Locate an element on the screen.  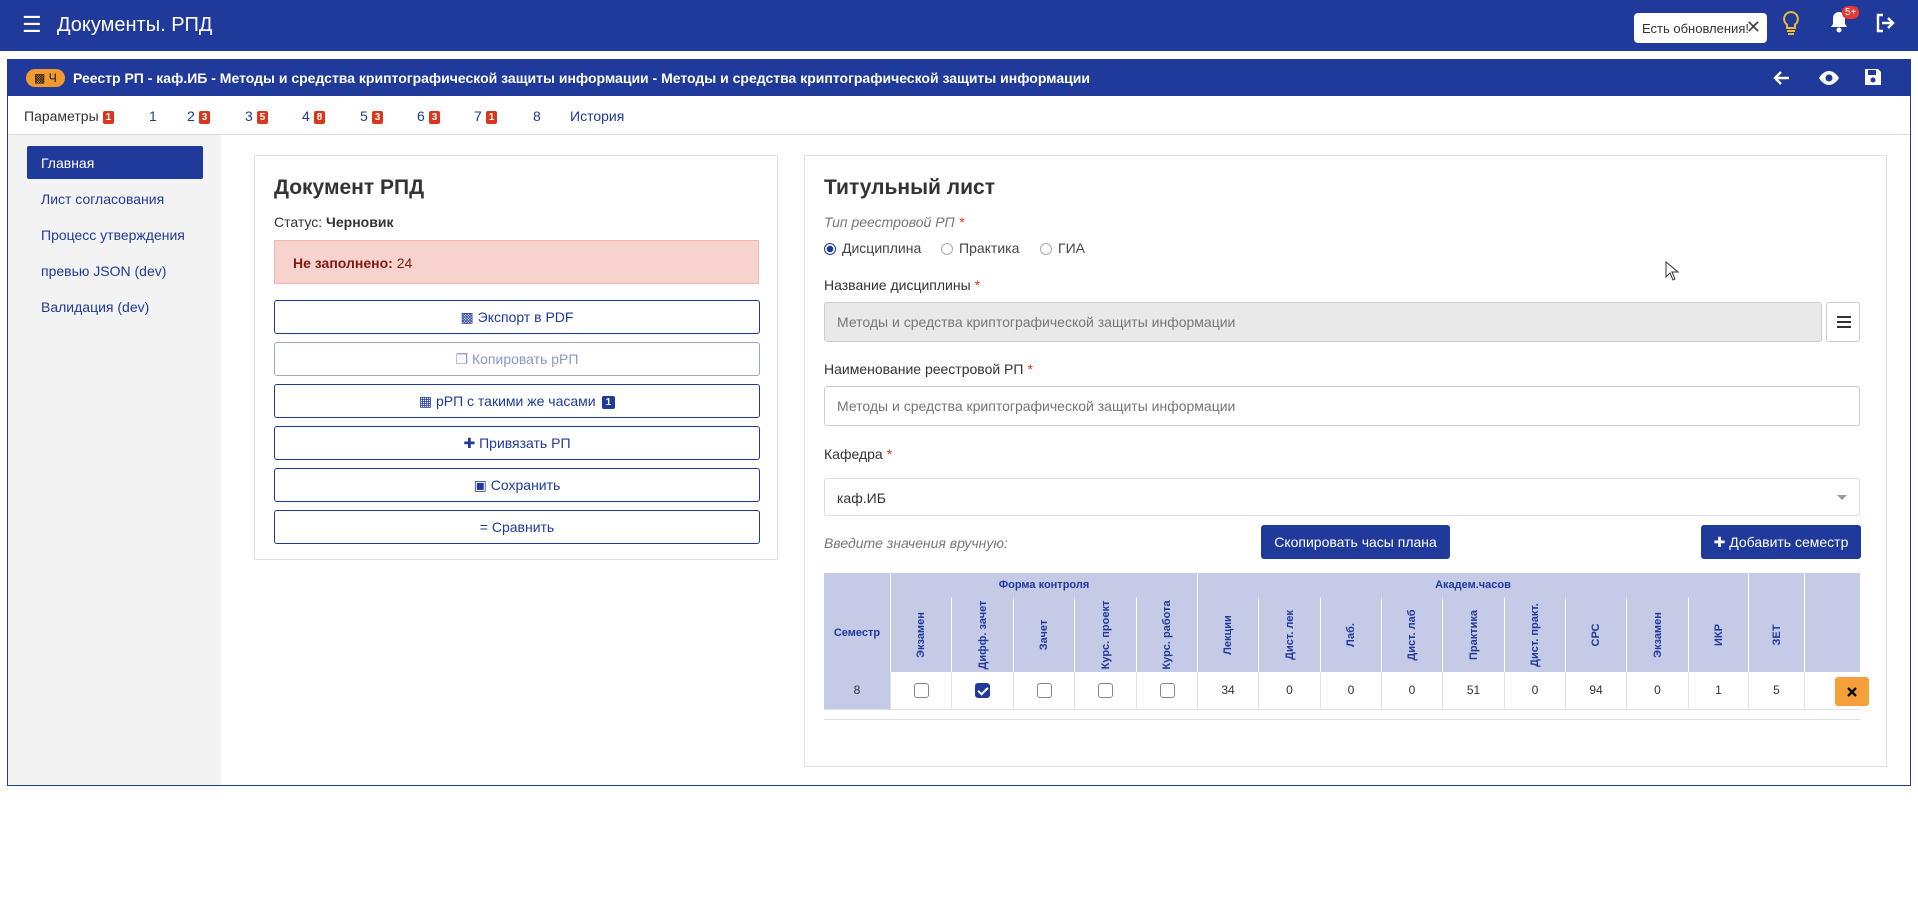
department-label: Кафедра * is located at coordinates (858, 454).